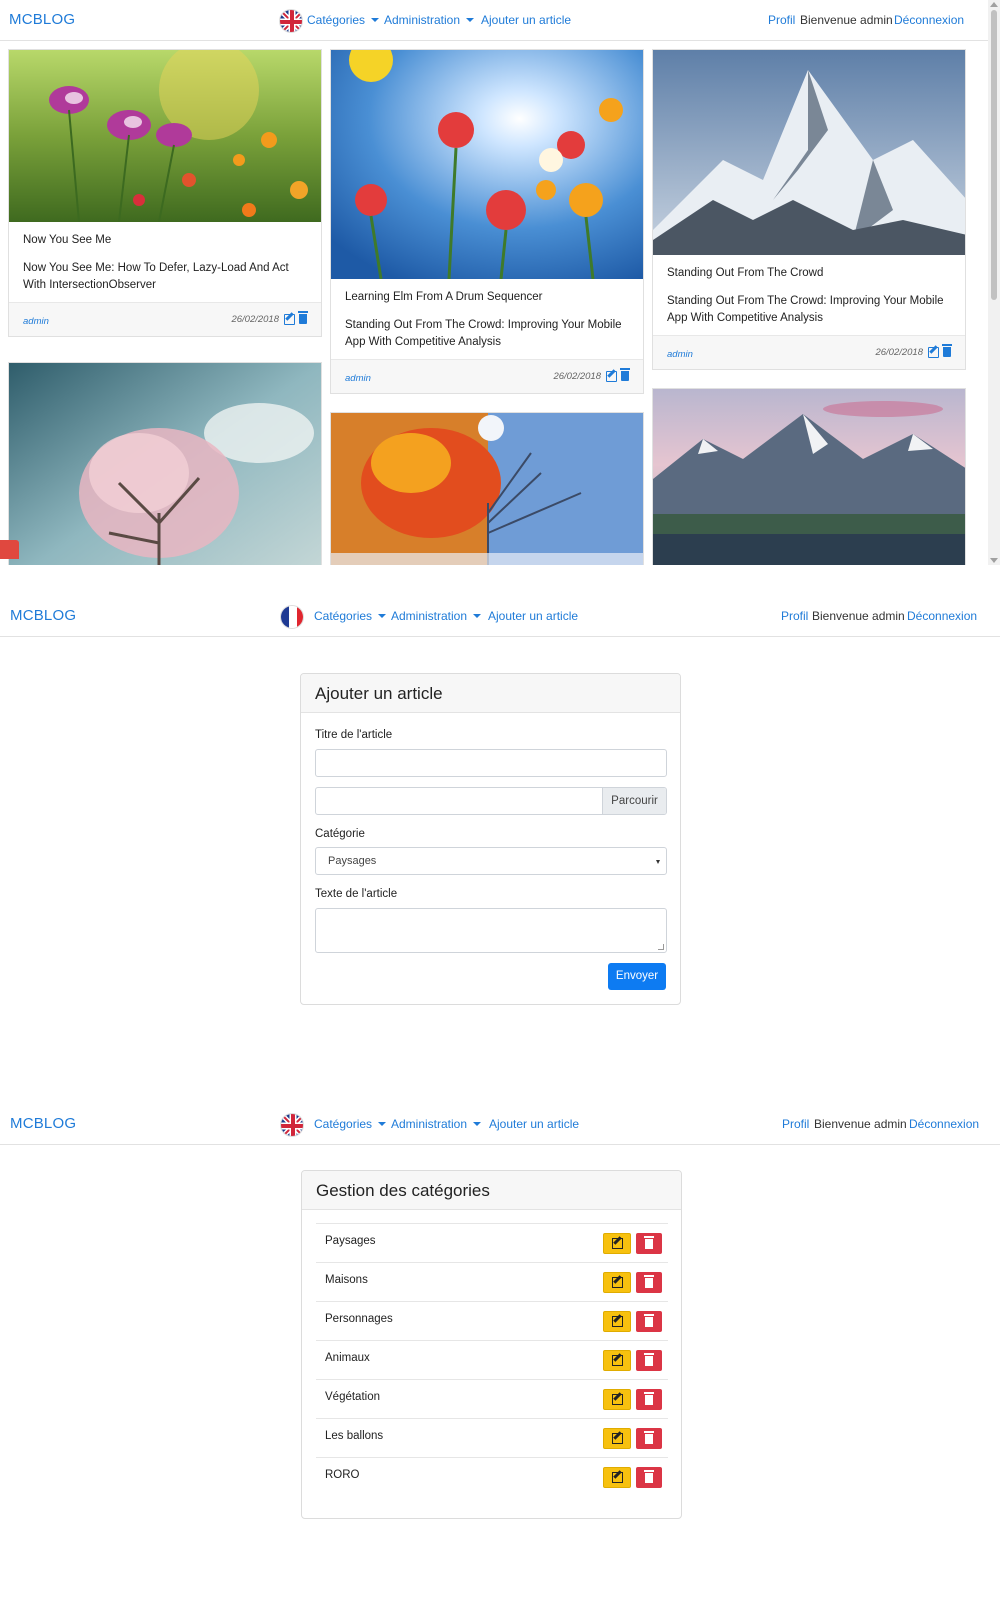  I want to click on article-title: Standing Out From The Crowd, so click(809, 273).